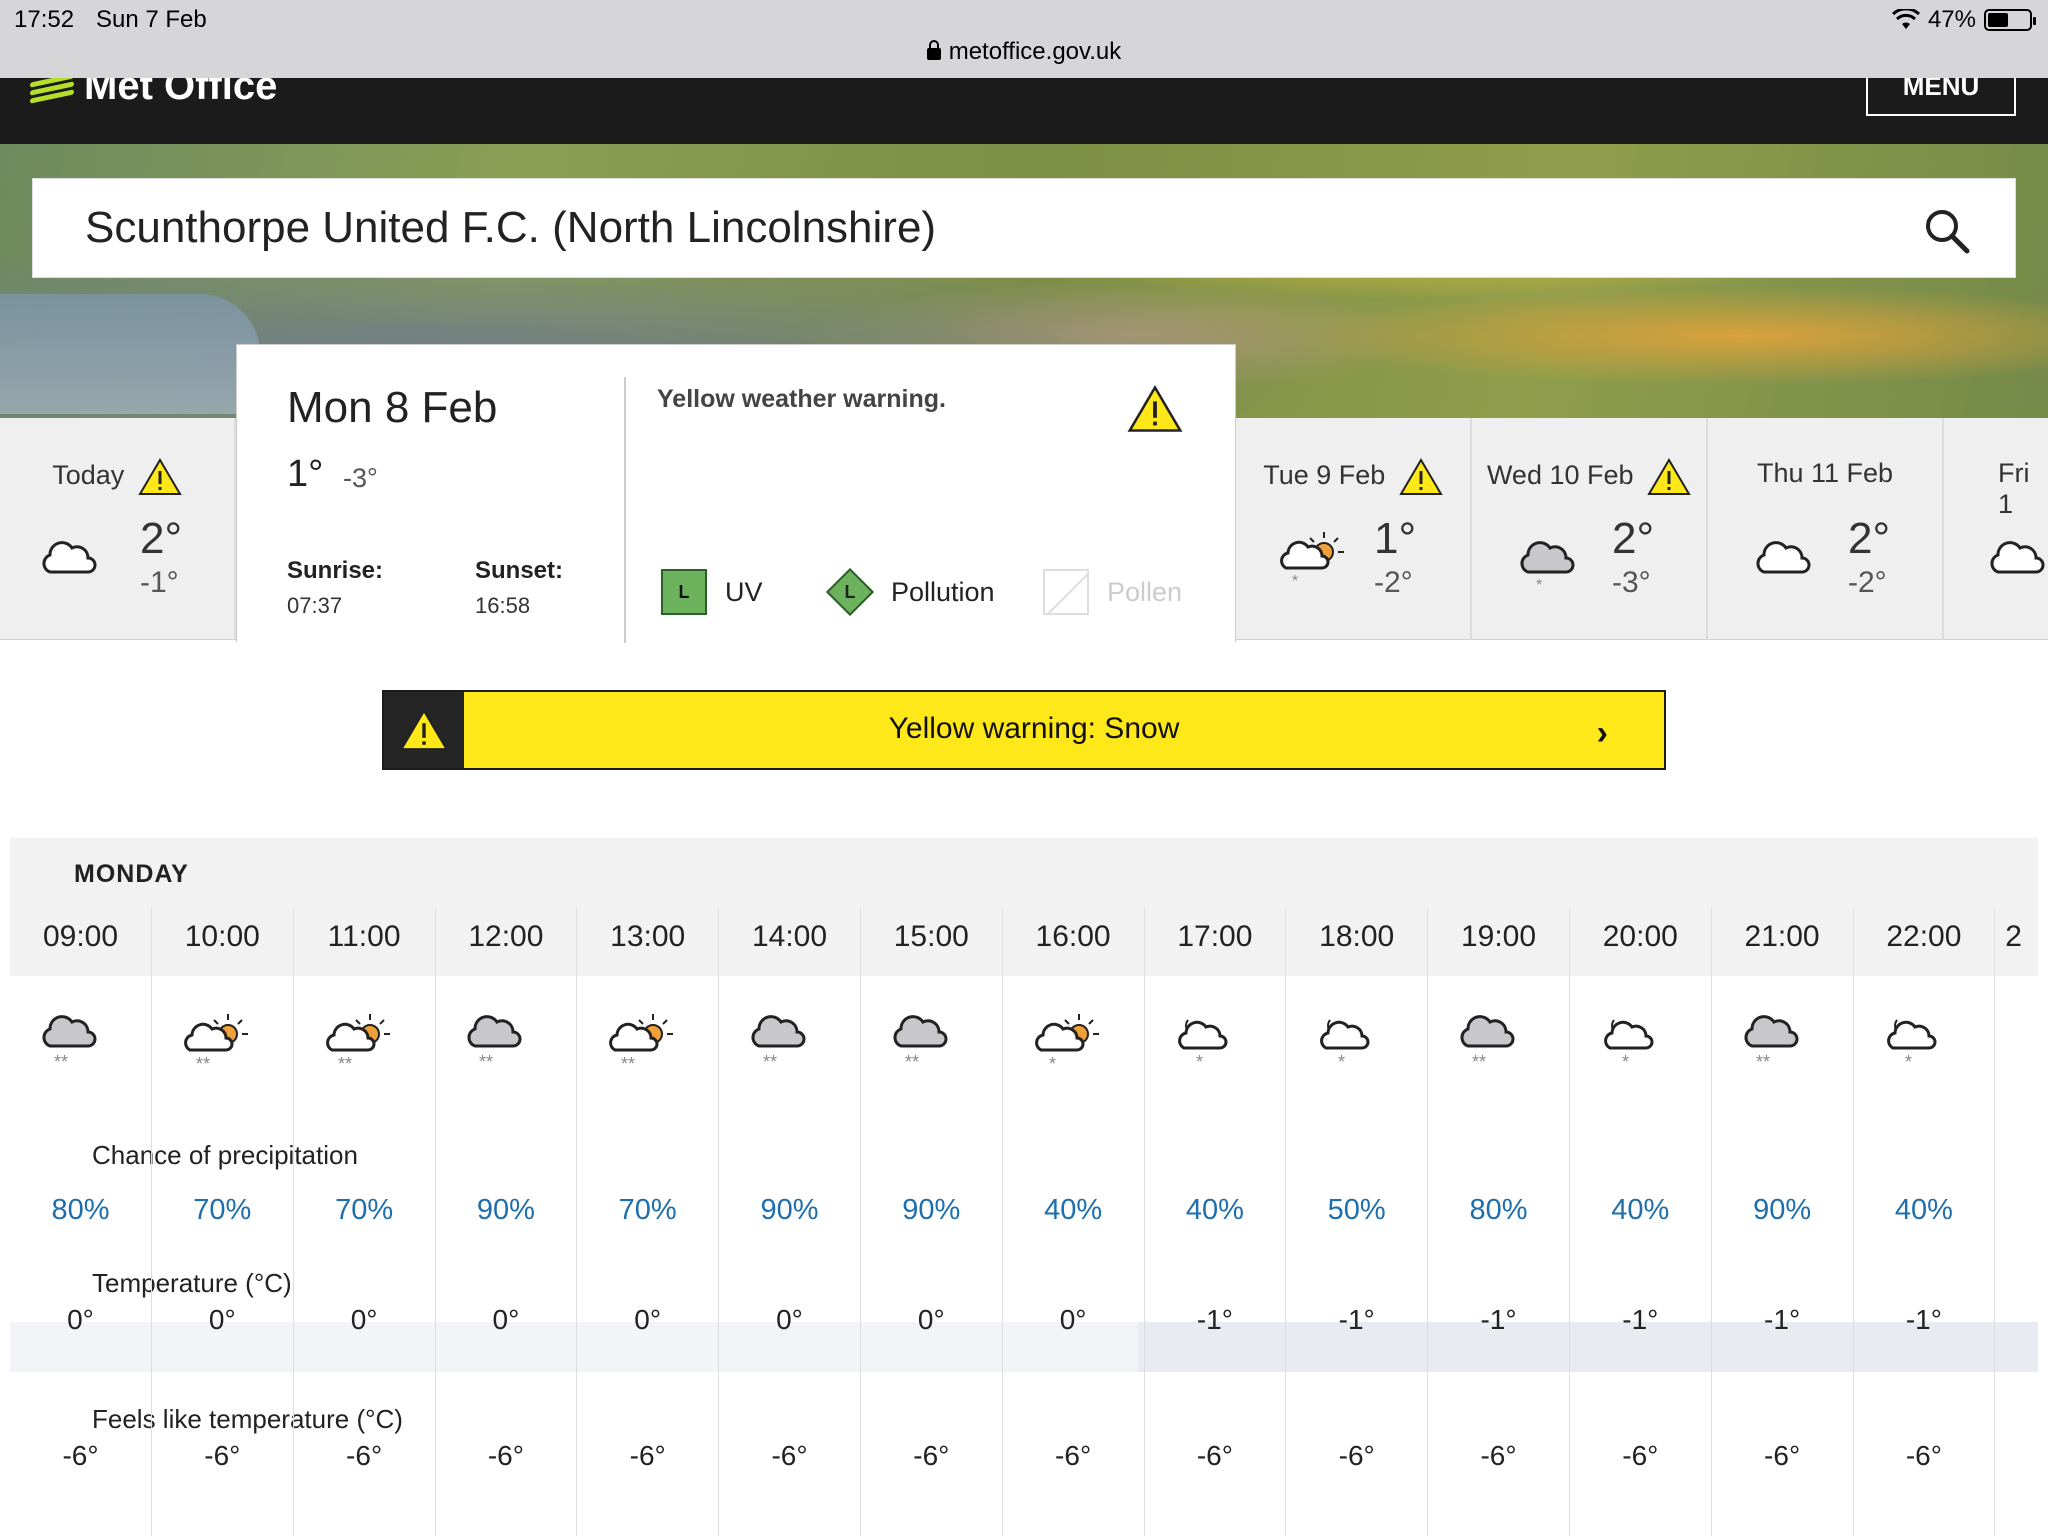  I want to click on day-card-thu: Thu 11 Feb 2° -2°, so click(1826, 529).